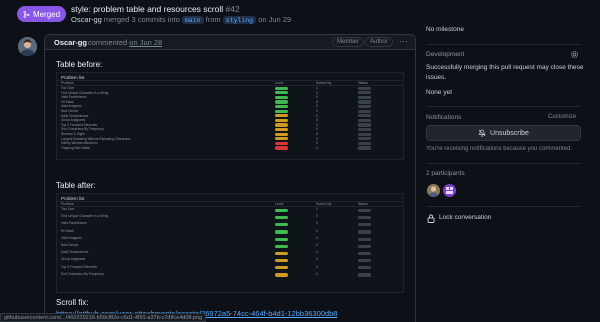 The height and width of the screenshot is (322, 600). What do you see at coordinates (279, 204) in the screenshot?
I see `col-level: Level` at bounding box center [279, 204].